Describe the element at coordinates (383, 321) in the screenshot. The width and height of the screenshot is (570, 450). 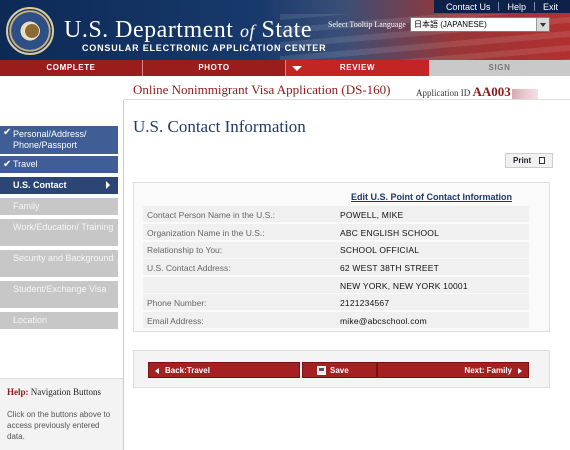
I see `email-value: mike@abcschool.com` at that location.